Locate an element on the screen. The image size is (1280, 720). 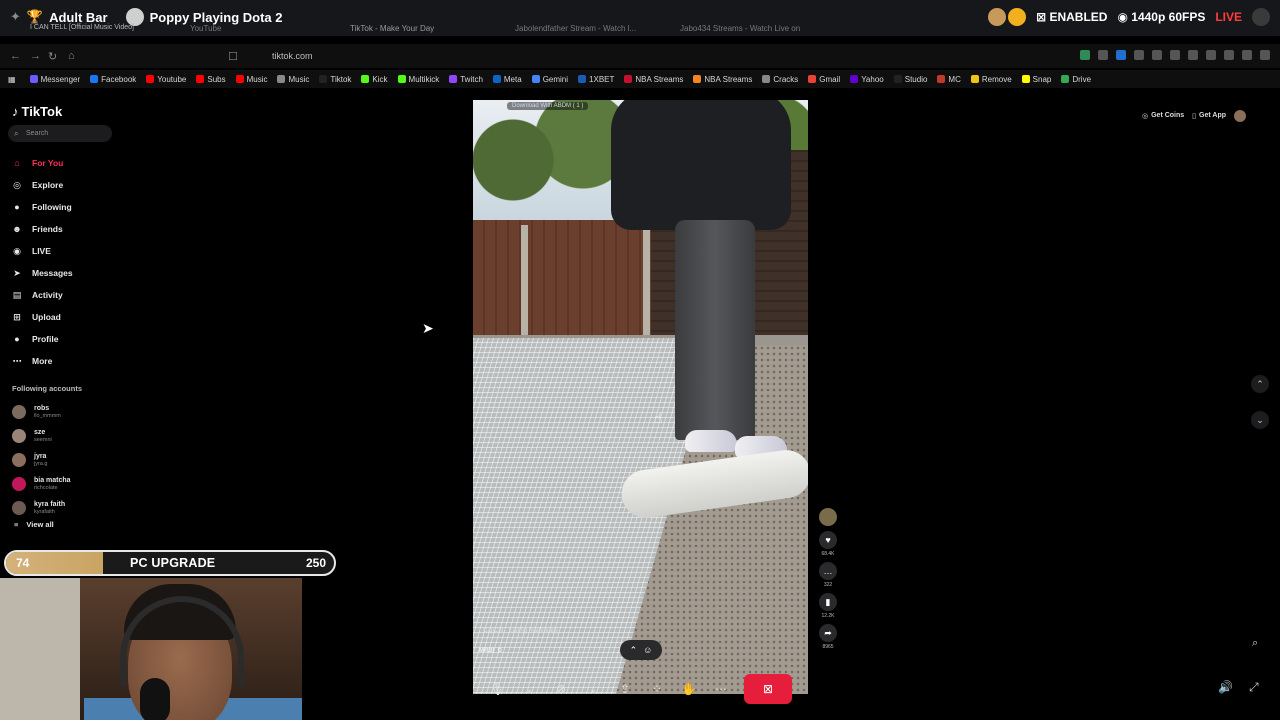
account-handle: richcolate is located at coordinates (46, 488).